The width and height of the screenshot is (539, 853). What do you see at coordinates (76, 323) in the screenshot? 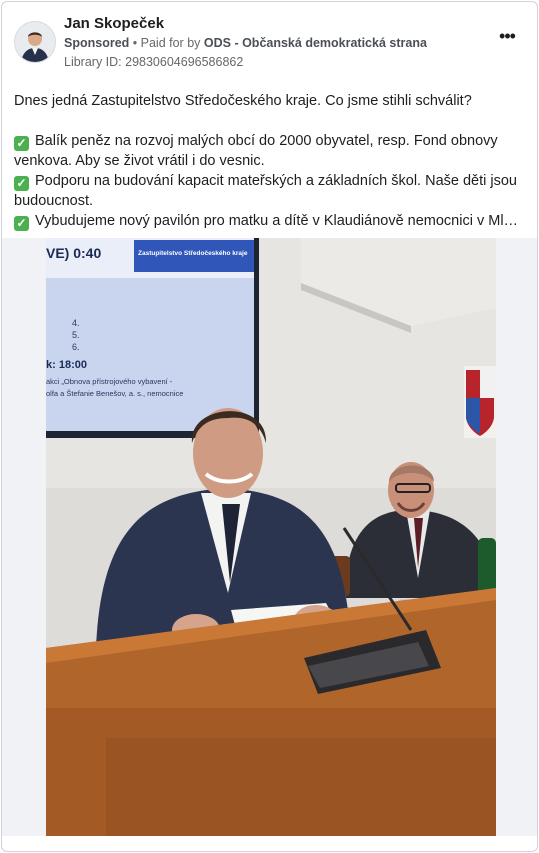
I see `screen-num: 4.` at bounding box center [76, 323].